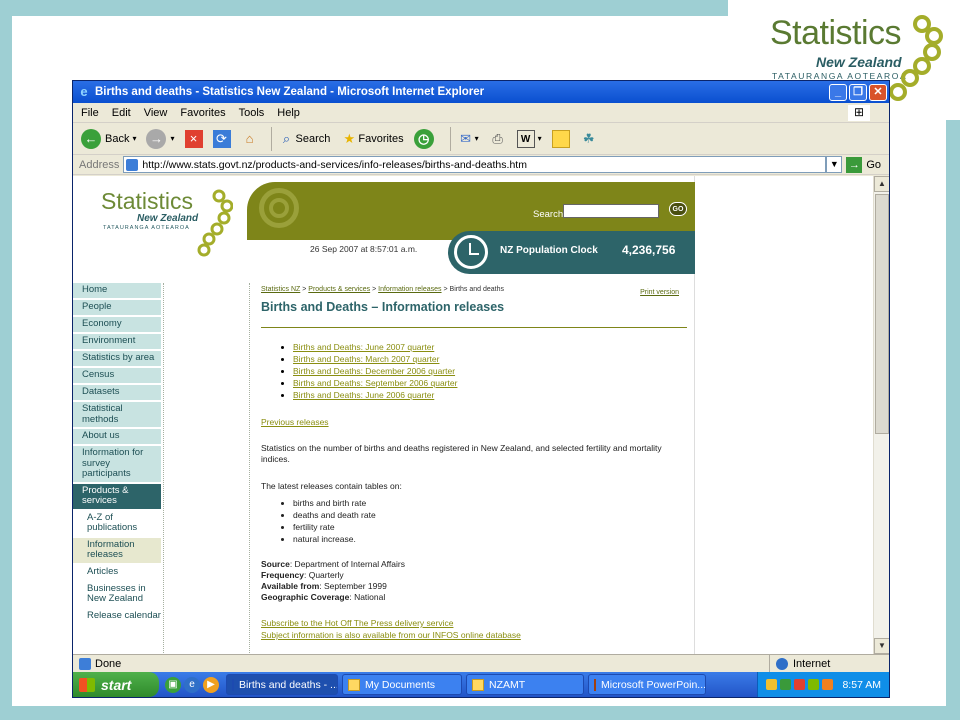 This screenshot has width=960, height=720. What do you see at coordinates (156, 113) in the screenshot?
I see `menu-view: View` at bounding box center [156, 113].